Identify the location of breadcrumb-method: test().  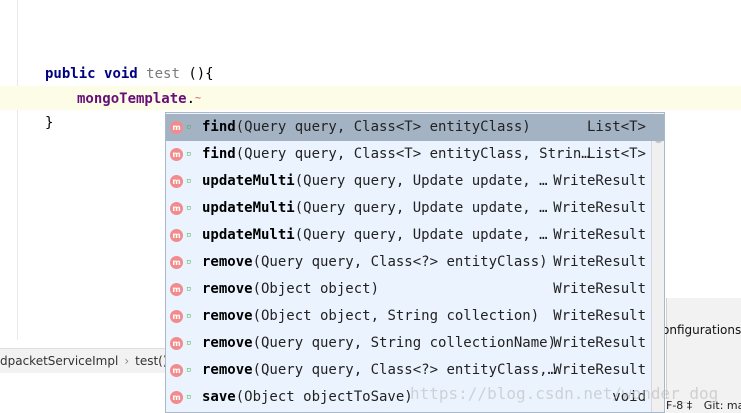
(150, 361).